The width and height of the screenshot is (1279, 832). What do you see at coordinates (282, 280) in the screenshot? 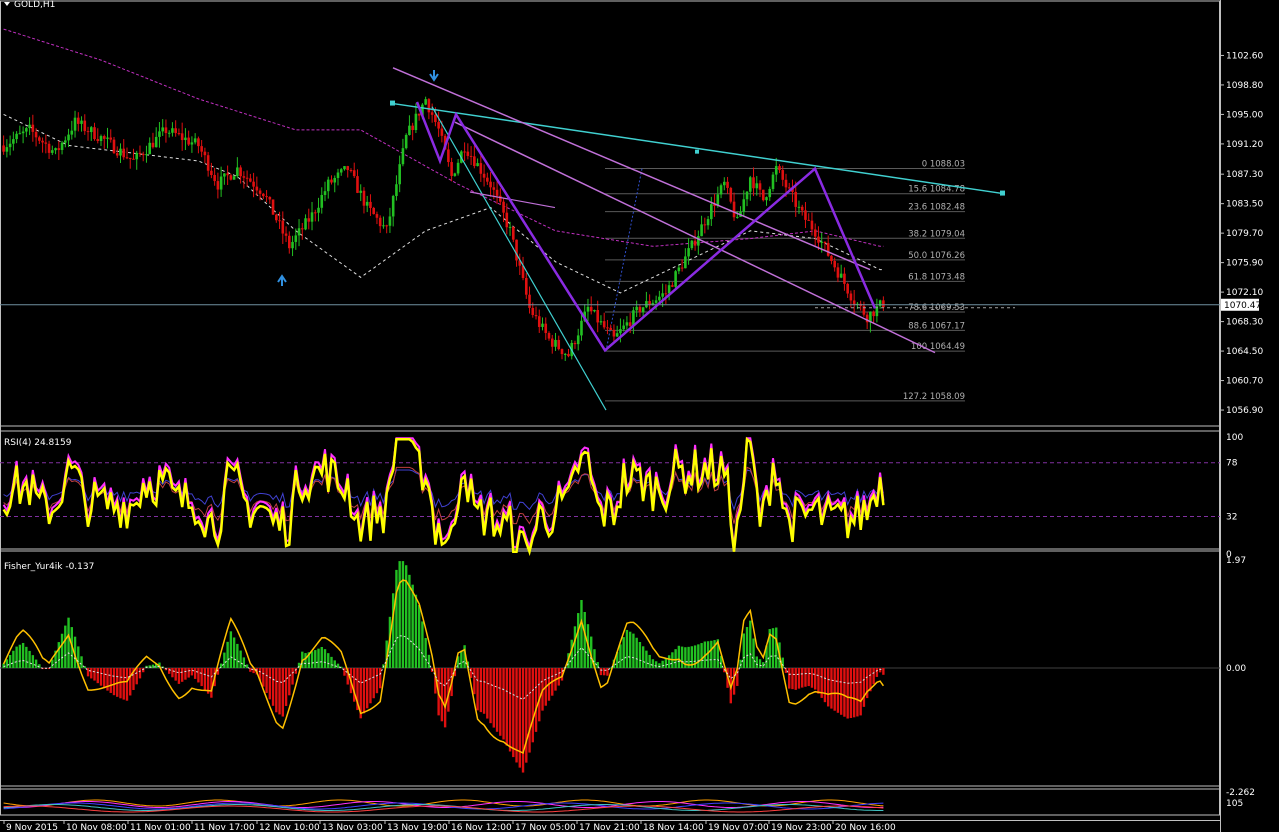
I see `buy-arrow-icon` at bounding box center [282, 280].